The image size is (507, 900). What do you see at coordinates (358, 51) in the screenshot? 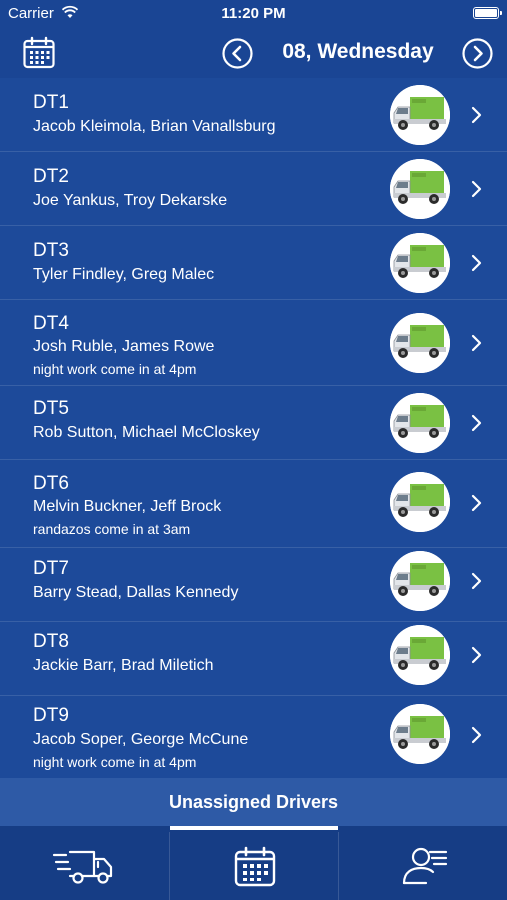
I see `page-title: 08, Wednesday` at bounding box center [358, 51].